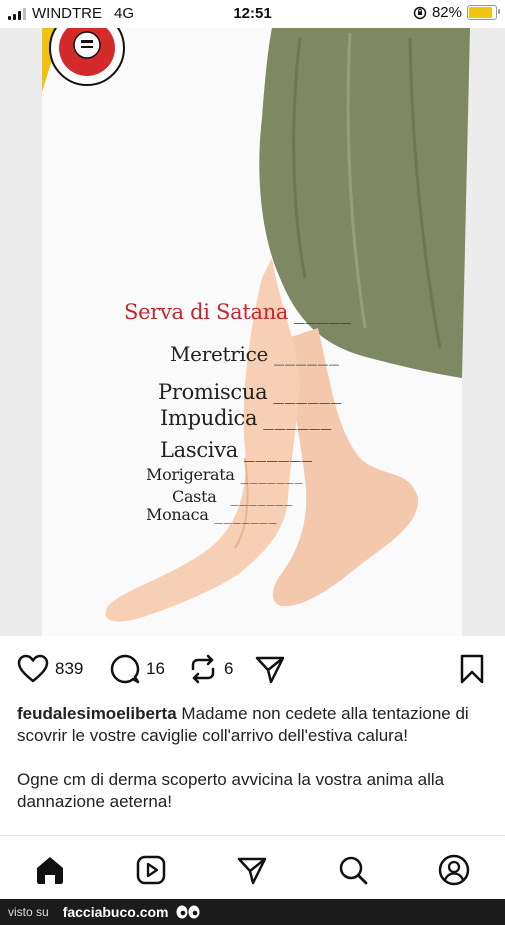 Image resolution: width=505 pixels, height=925 pixels. I want to click on bookmark-icon, so click(472, 669).